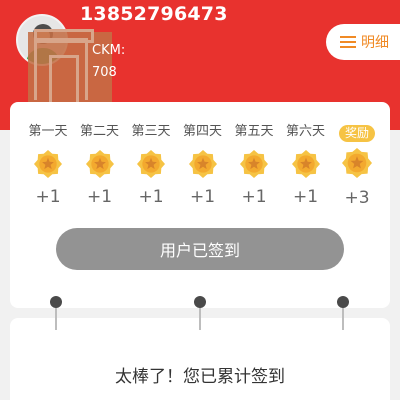  I want to click on checkin-day: 第五天 +1, so click(254, 164).